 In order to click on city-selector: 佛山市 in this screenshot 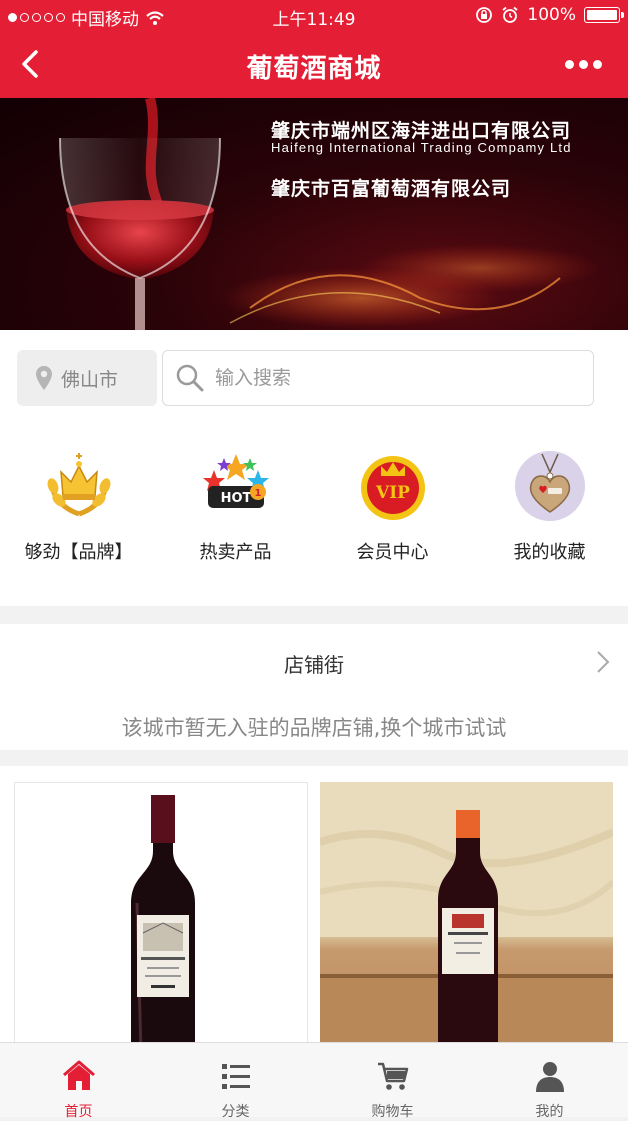, I will do `click(87, 378)`.